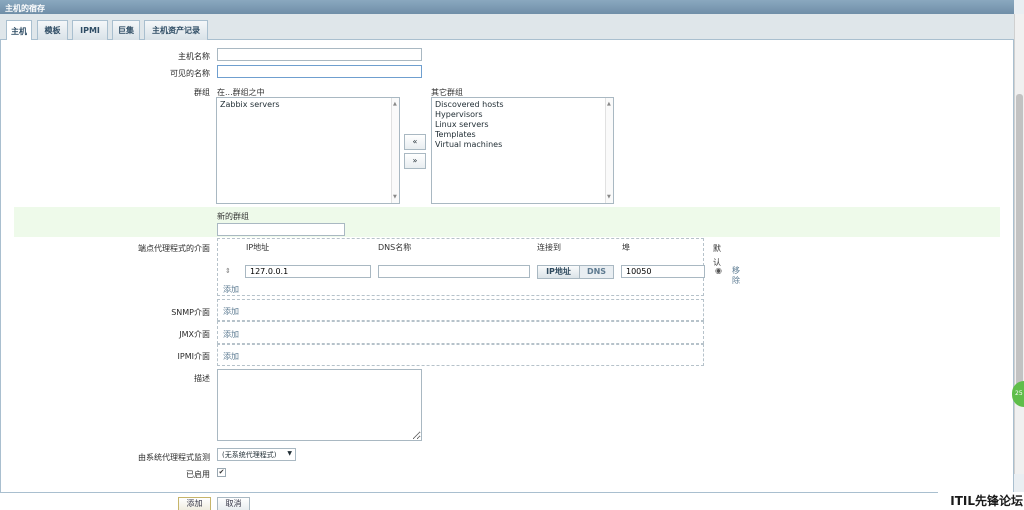  Describe the element at coordinates (507, 501) in the screenshot. I see `form-footer: 添加 取消` at that location.